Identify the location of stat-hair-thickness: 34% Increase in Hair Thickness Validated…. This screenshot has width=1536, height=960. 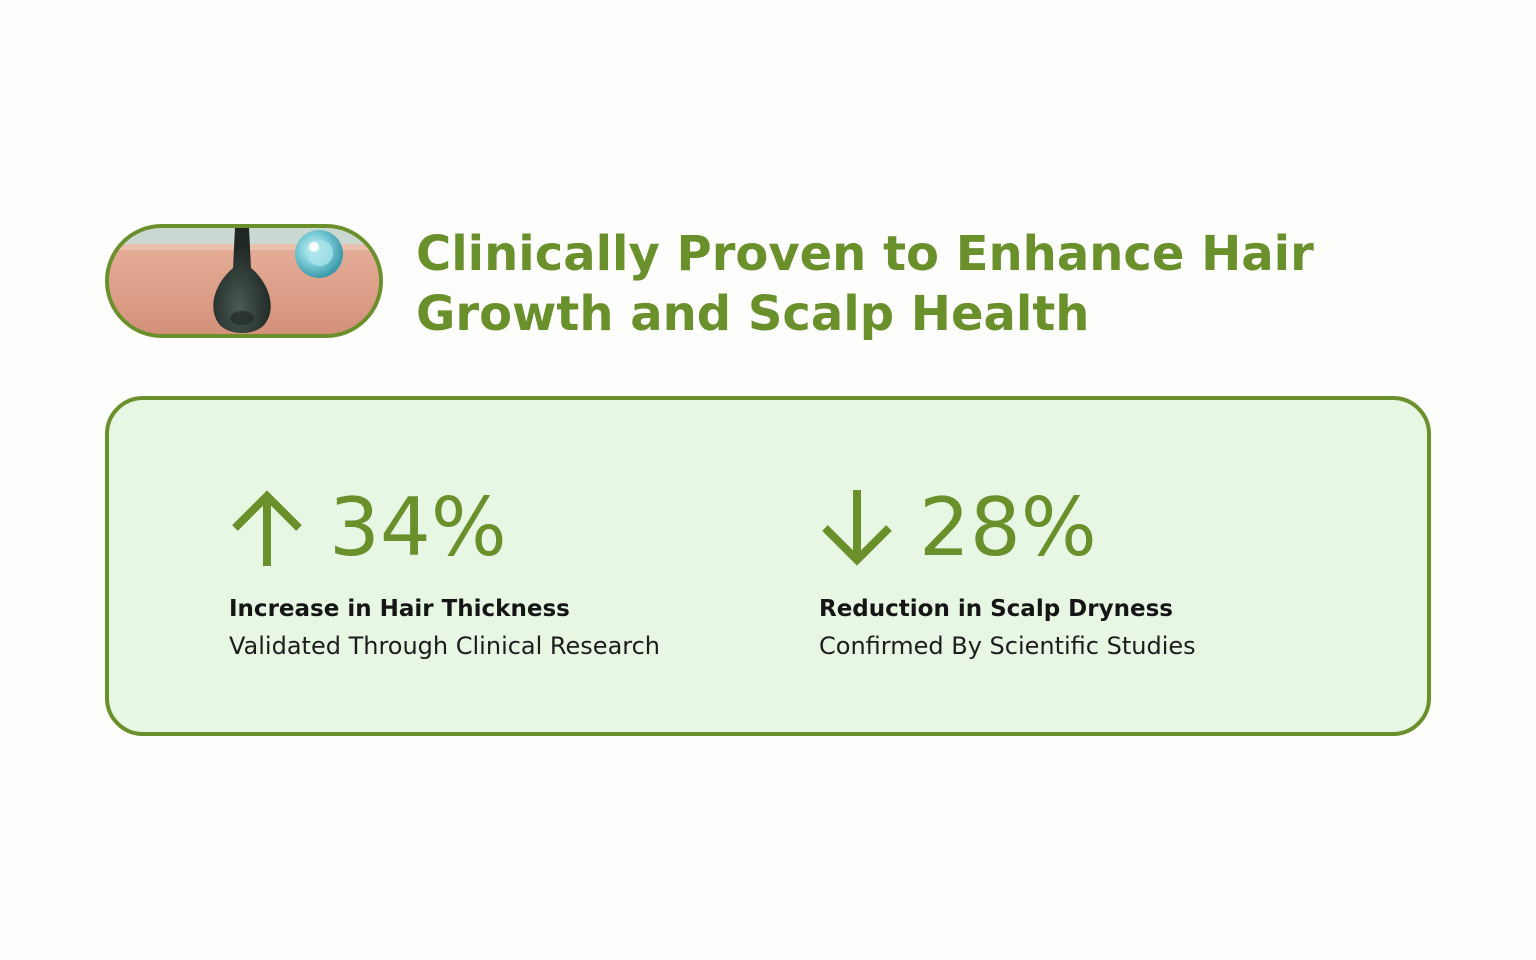
(509, 575).